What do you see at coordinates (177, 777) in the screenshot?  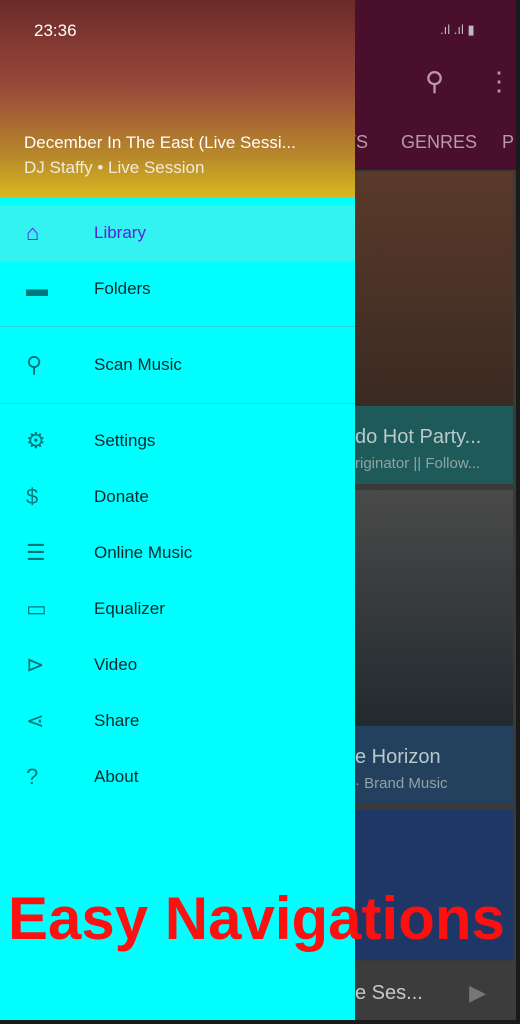 I see `drawer-item-about: ? About` at bounding box center [177, 777].